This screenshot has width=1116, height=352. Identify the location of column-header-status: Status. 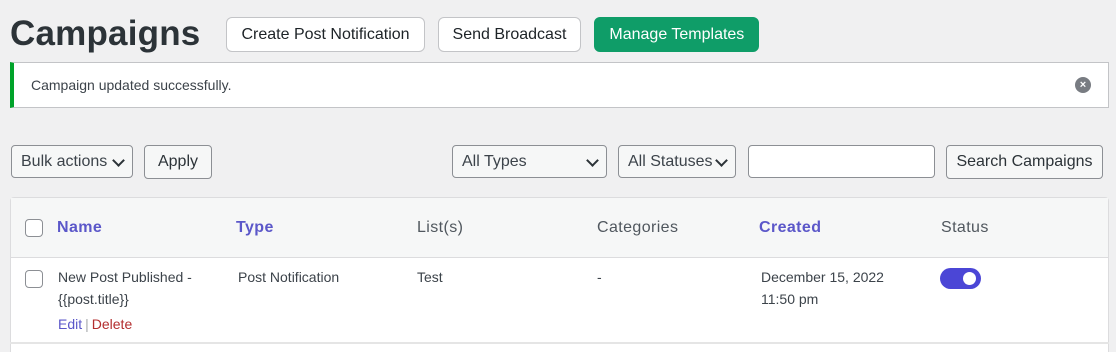
(965, 227).